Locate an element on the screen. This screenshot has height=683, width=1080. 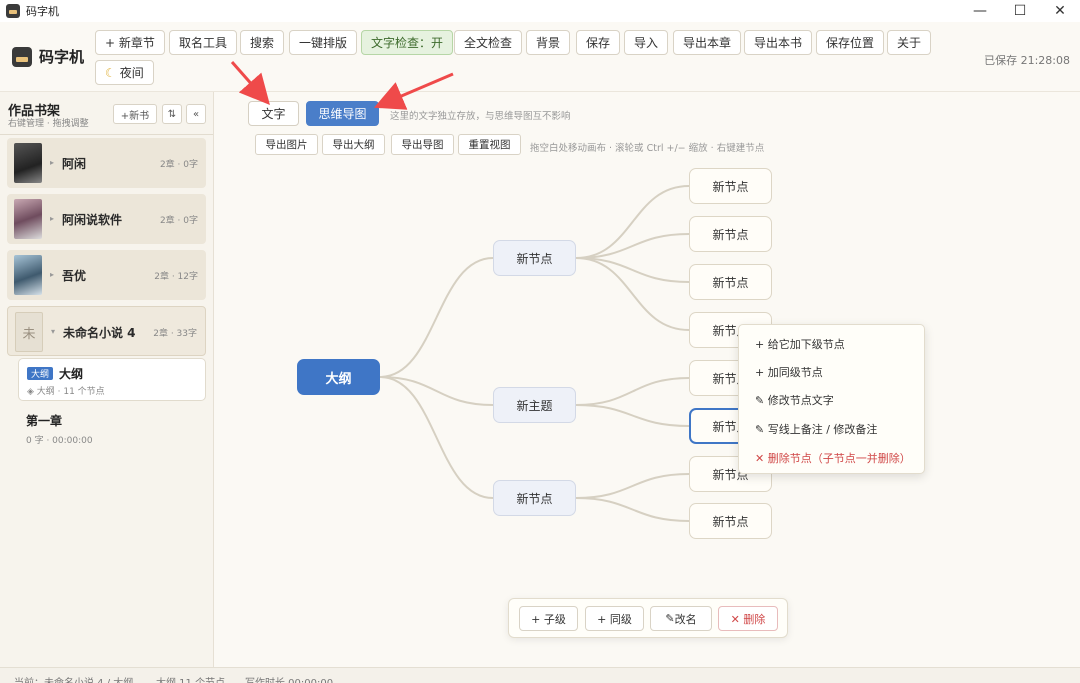
status-current: 当前：未命名小说 4 / 大纲 is located at coordinates (73, 678).